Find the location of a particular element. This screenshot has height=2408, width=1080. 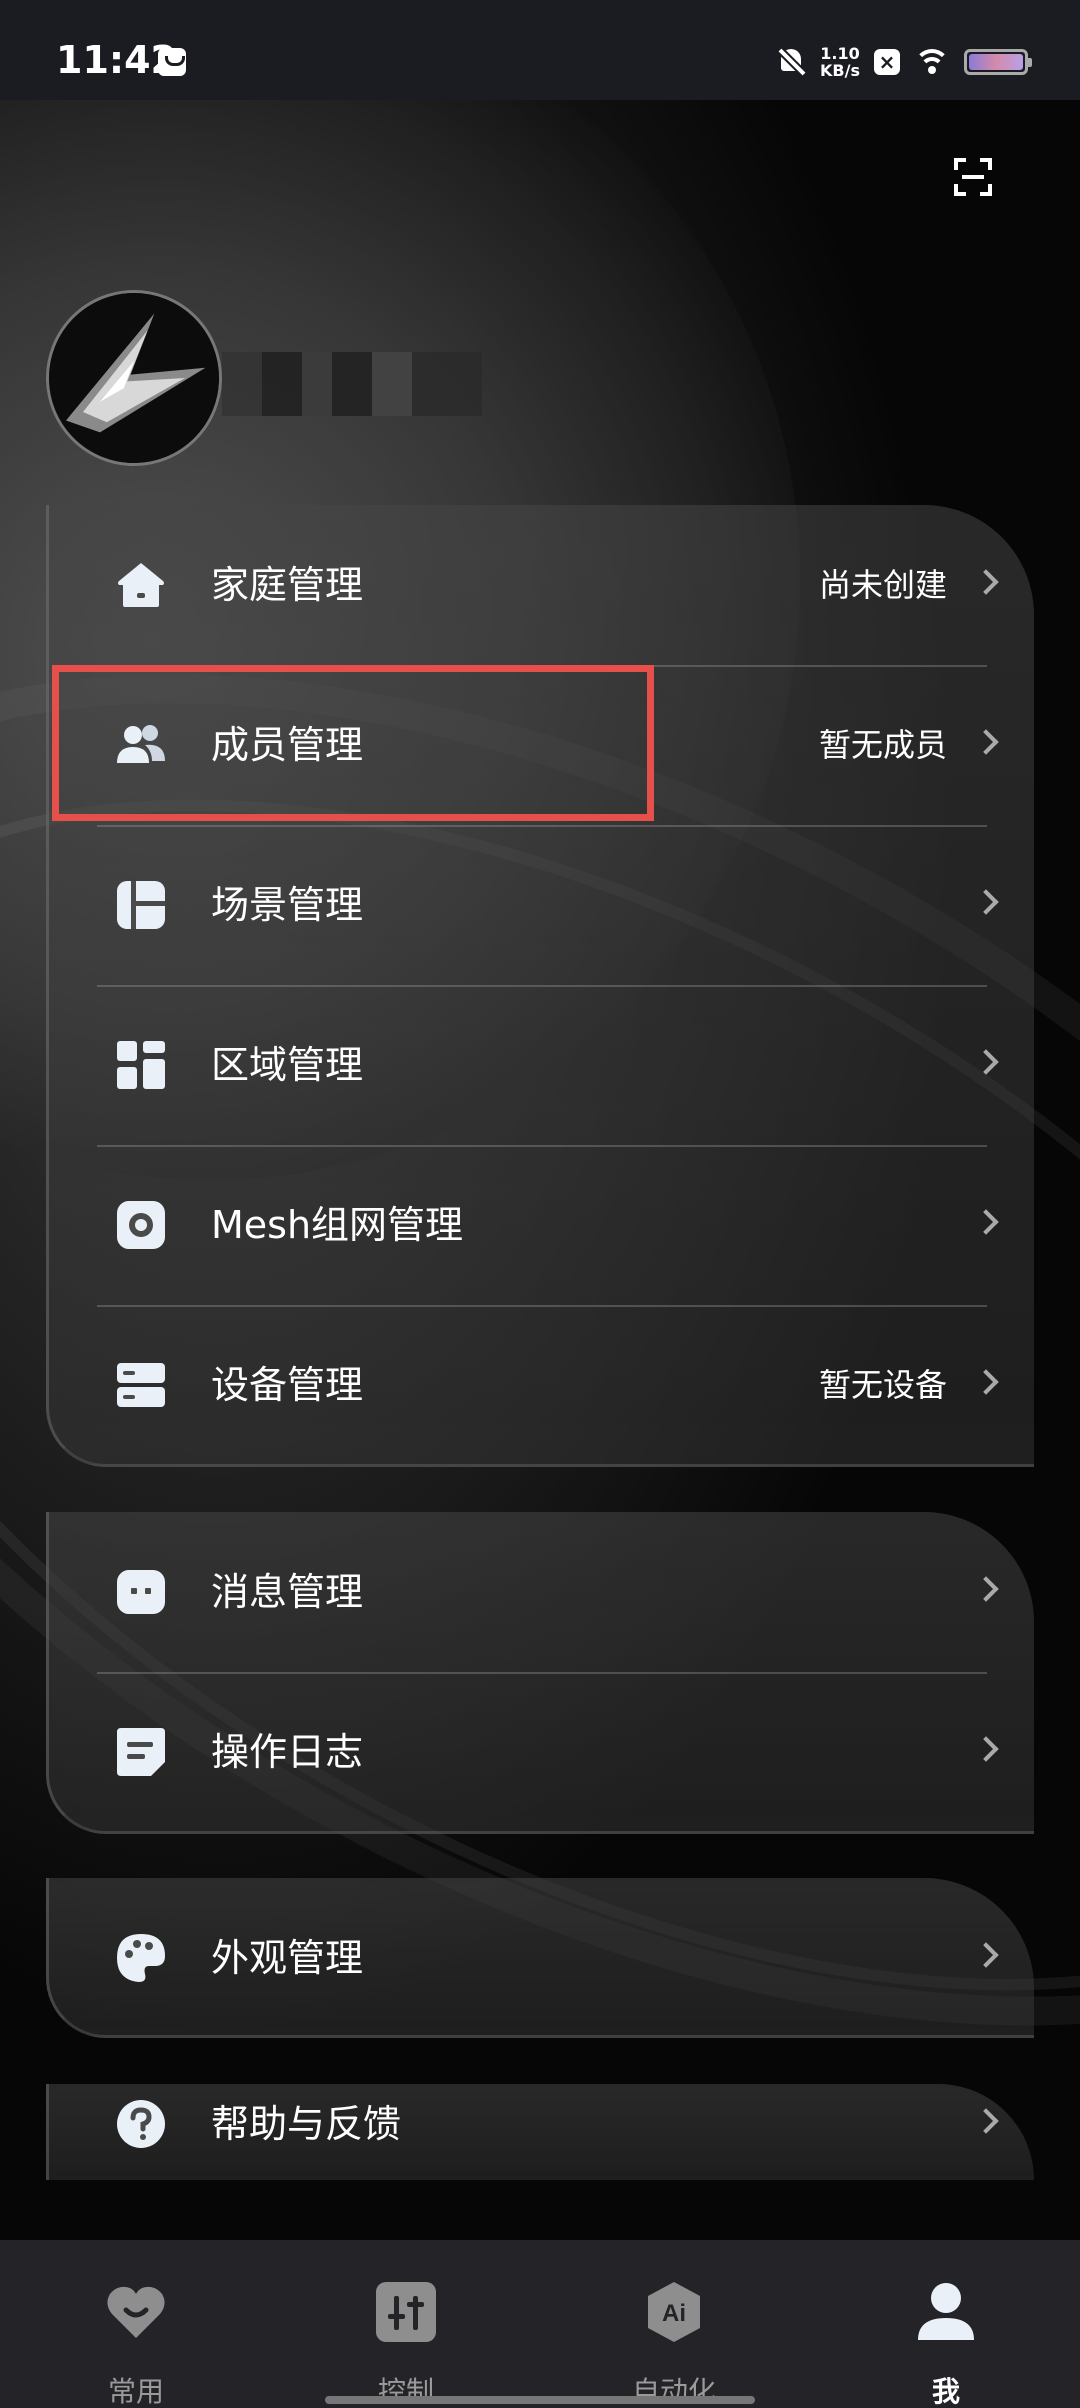

menu-item-area-management: 区域管理 is located at coordinates (543, 1065).